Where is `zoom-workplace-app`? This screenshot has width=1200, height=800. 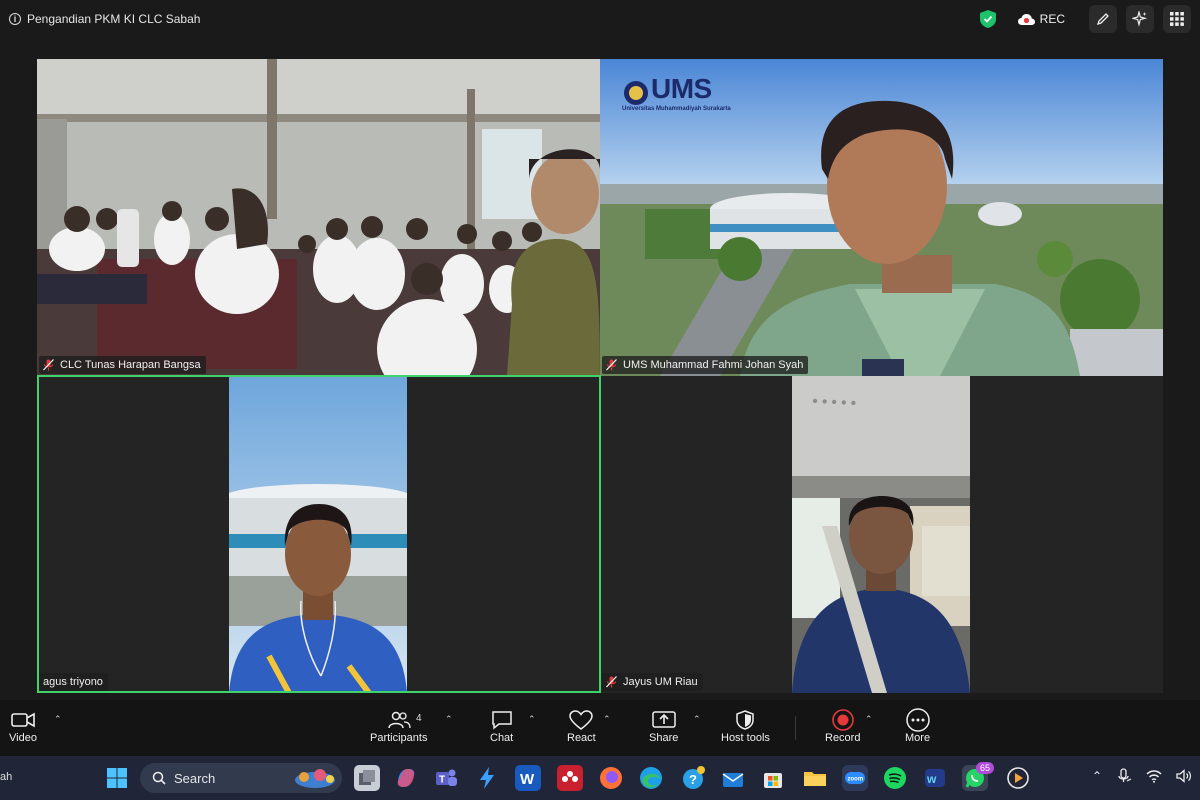
zoom-workplace-app is located at coordinates (487, 778).